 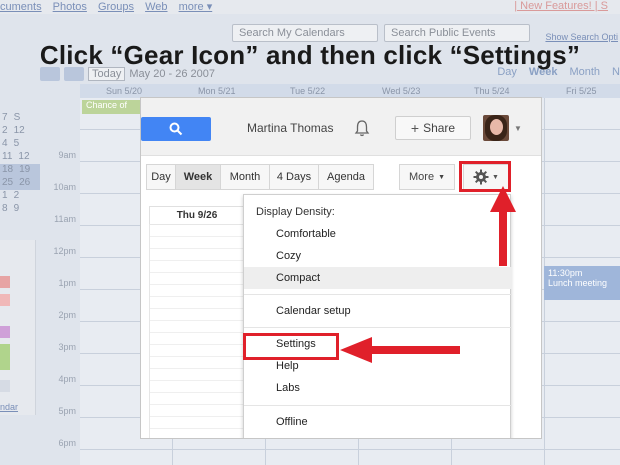 I want to click on bg-time-label: 2pm, so click(x=67, y=315).